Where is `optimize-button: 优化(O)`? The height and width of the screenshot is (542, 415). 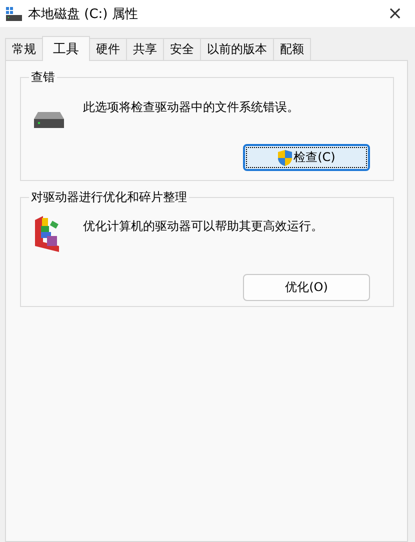
optimize-button: 优化(O) is located at coordinates (306, 287).